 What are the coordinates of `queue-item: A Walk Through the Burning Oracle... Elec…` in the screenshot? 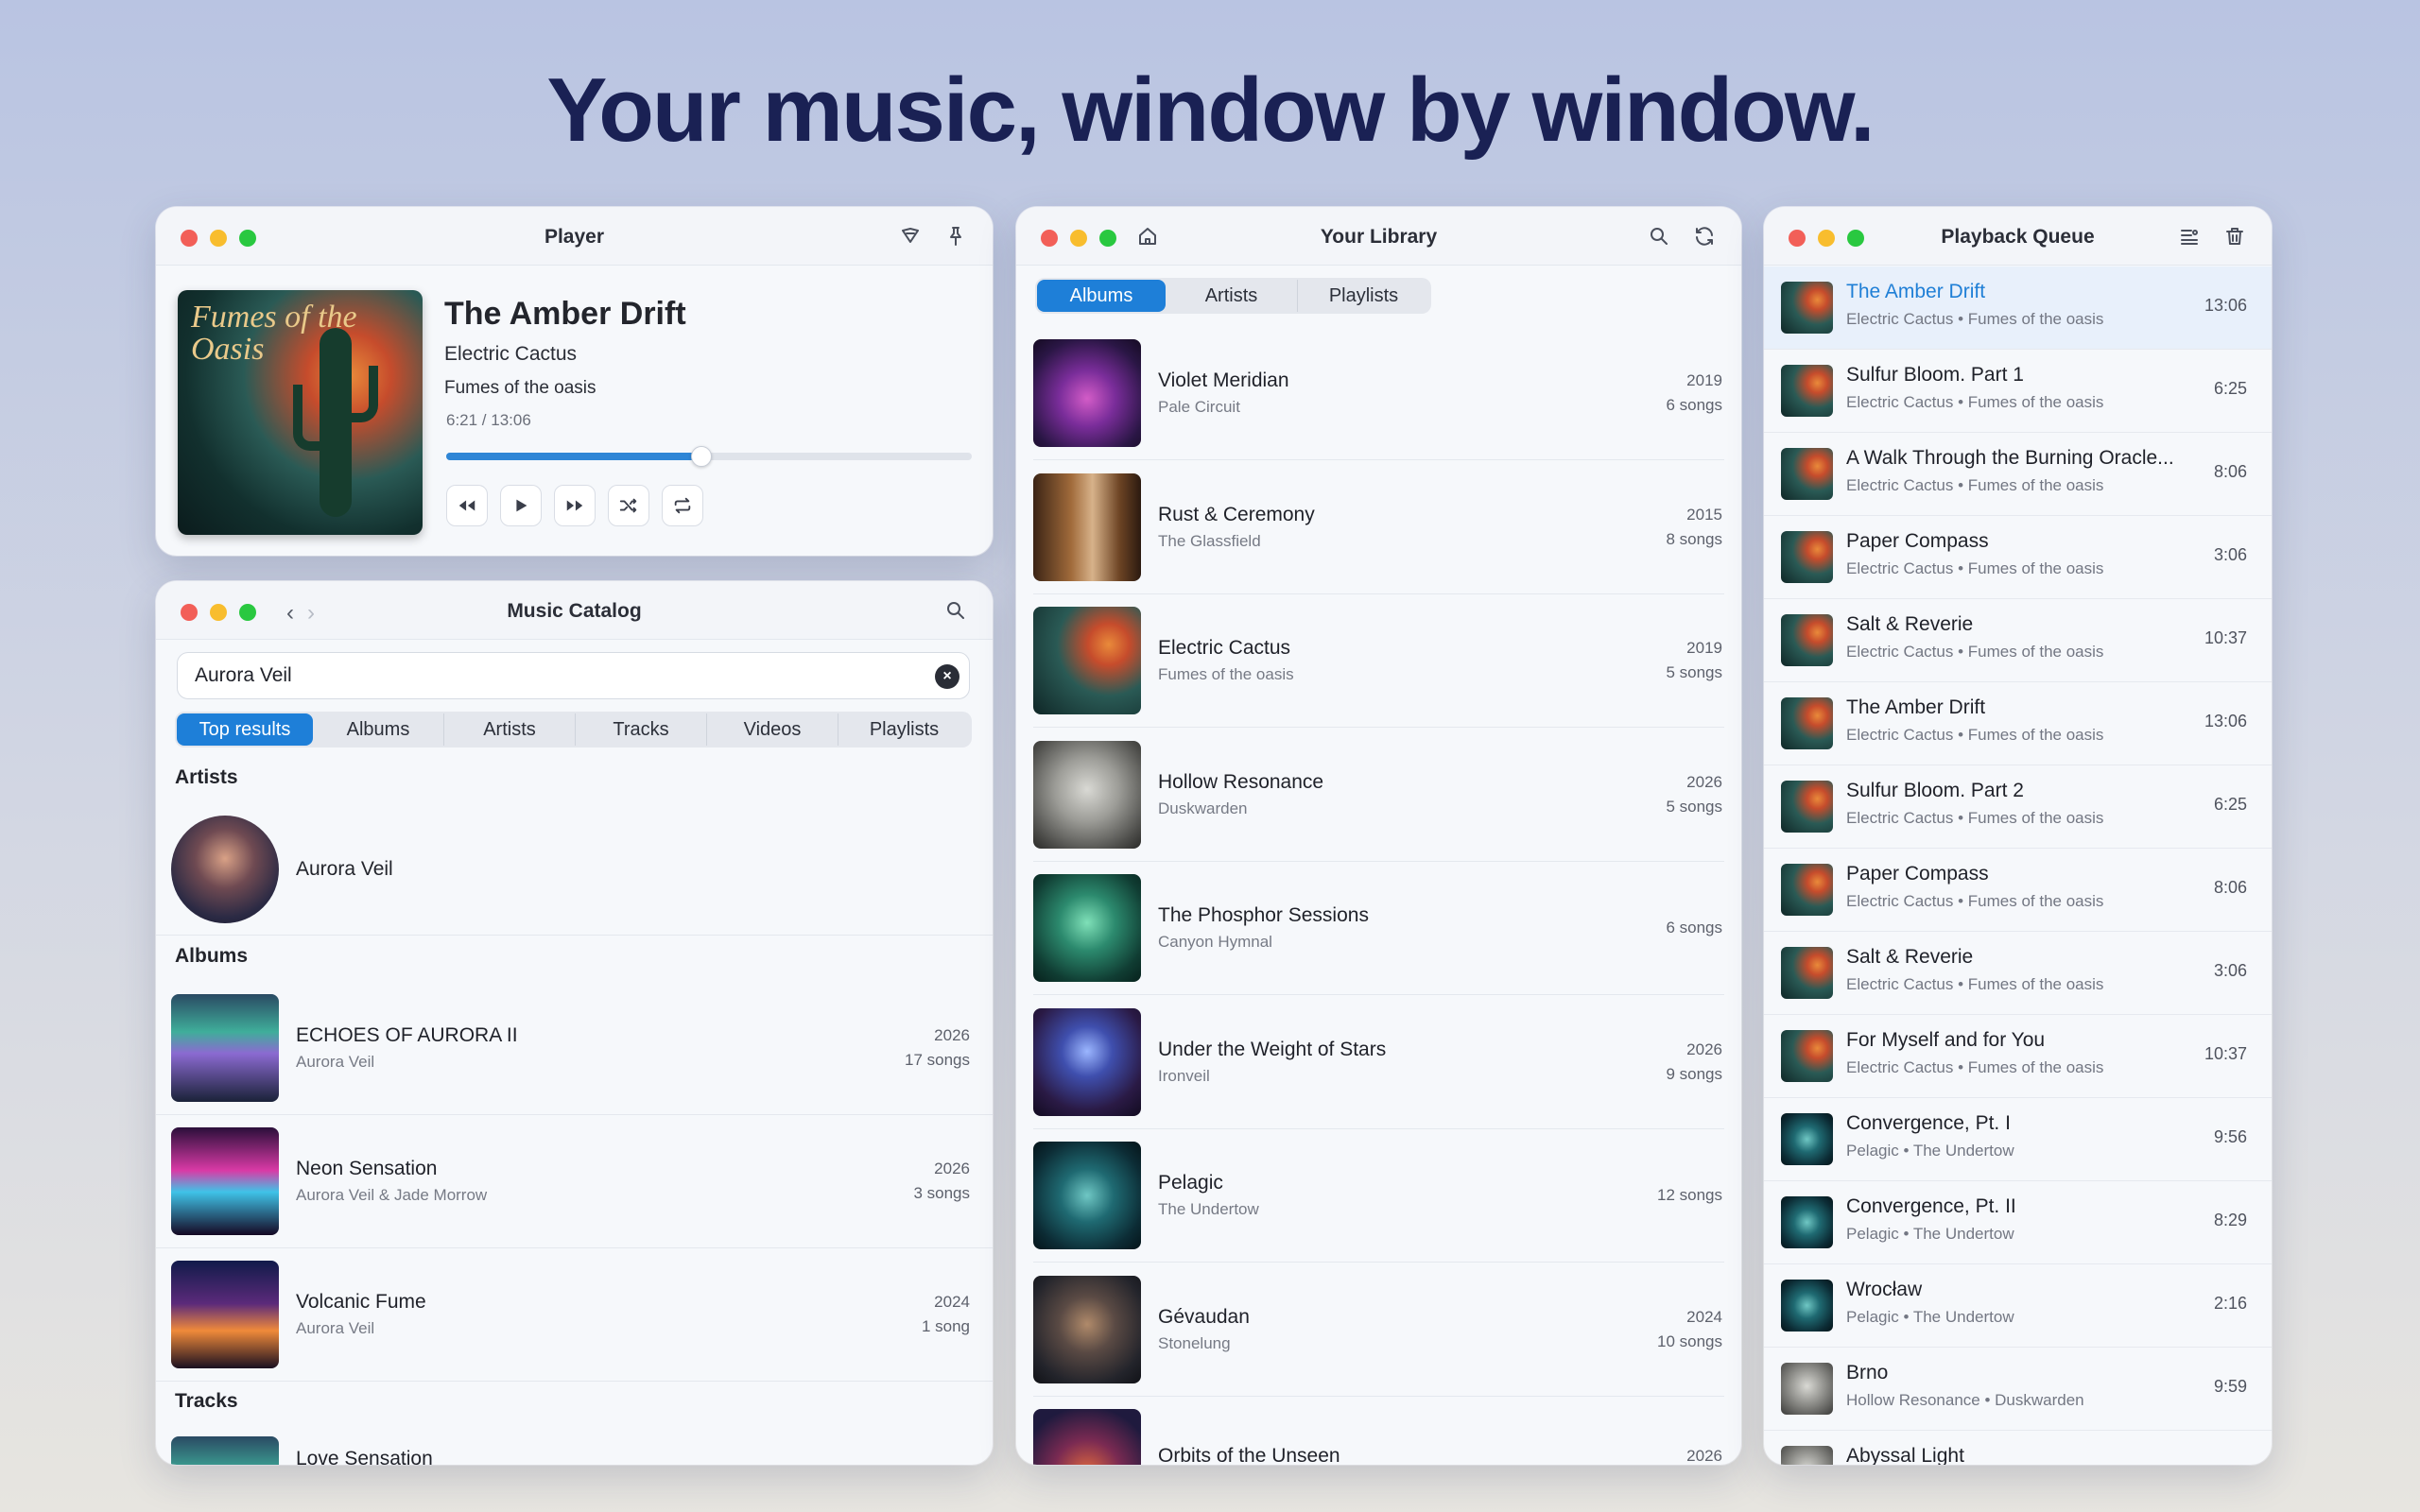 It's located at (2018, 474).